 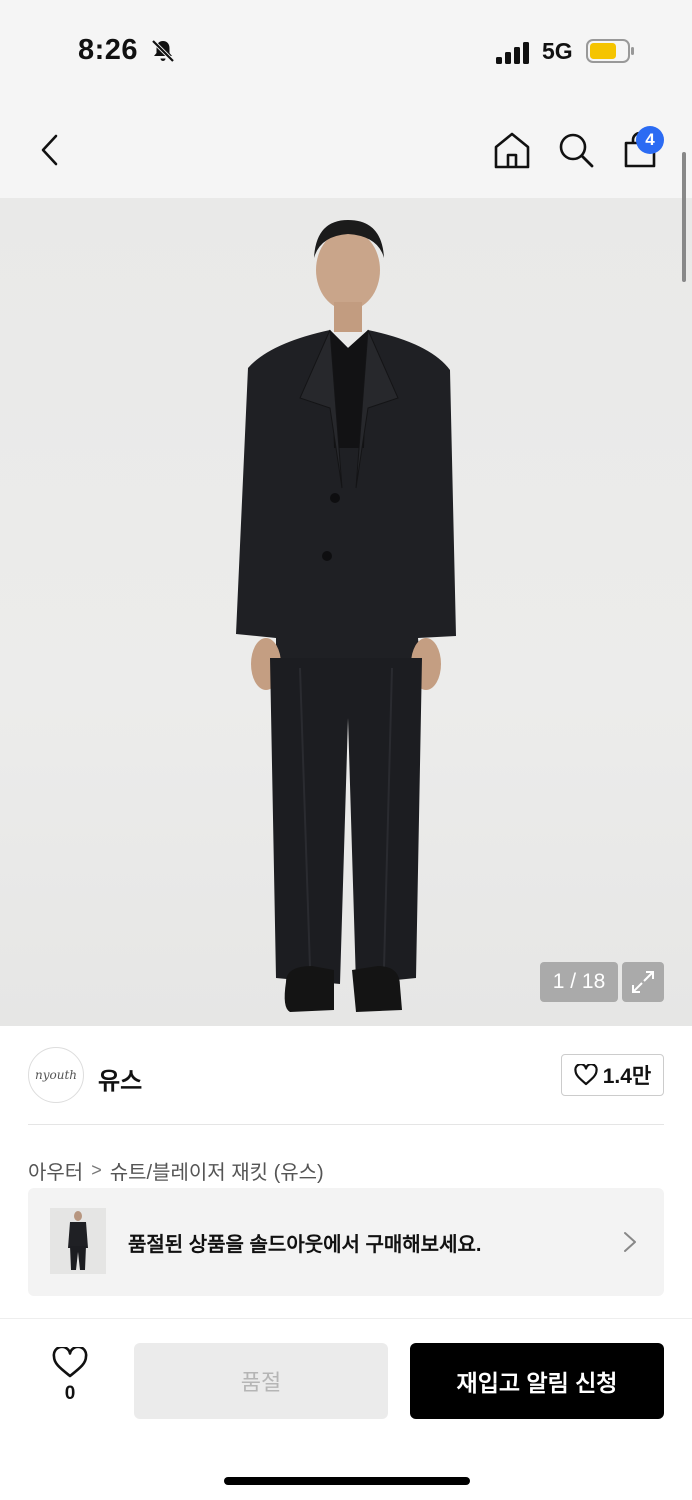 I want to click on back-icon, so click(x=49, y=150).